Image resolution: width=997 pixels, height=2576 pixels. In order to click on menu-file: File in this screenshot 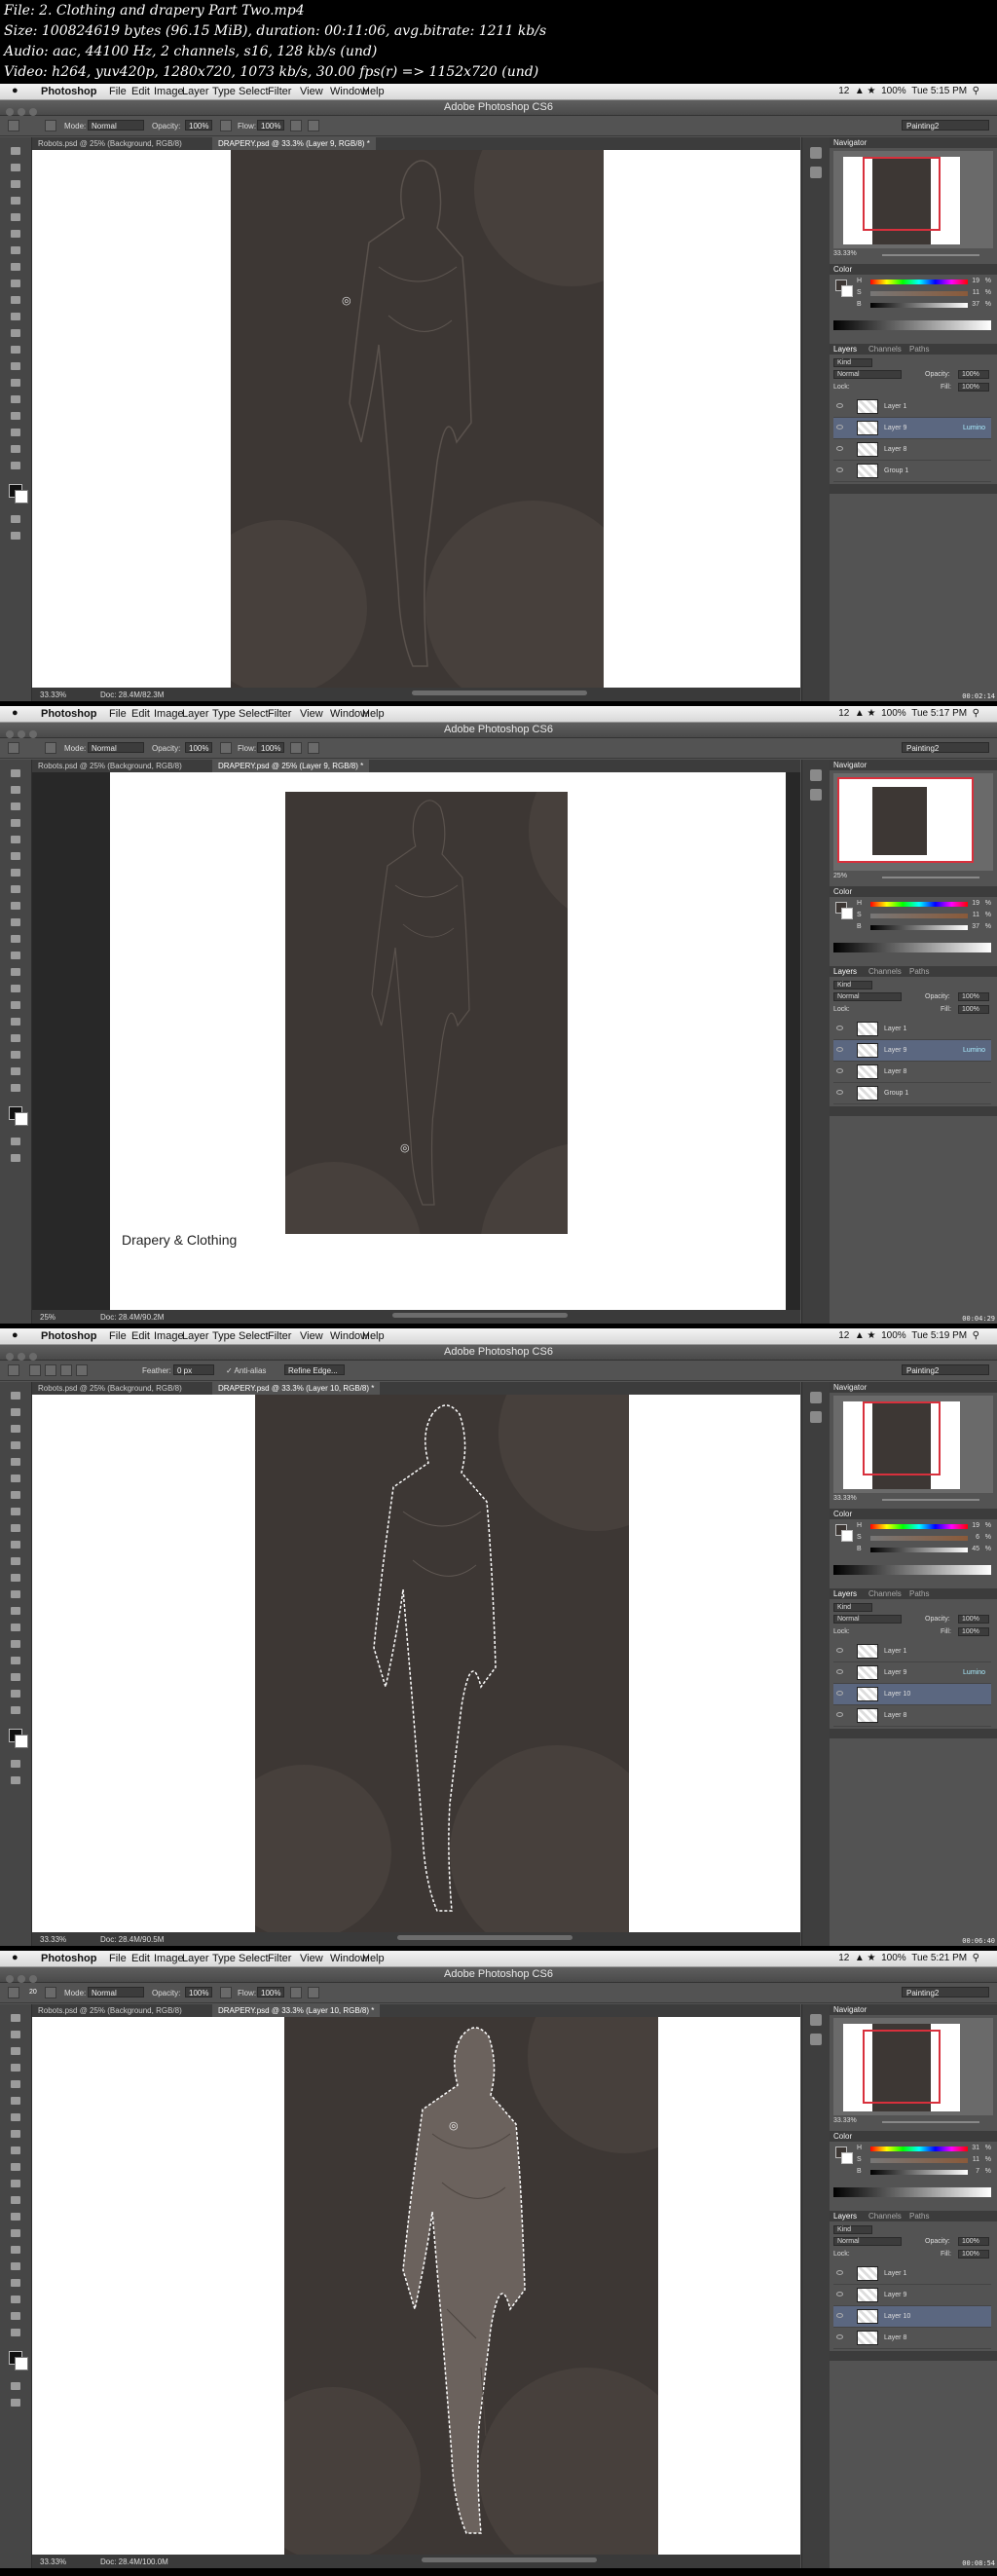, I will do `click(118, 1336)`.